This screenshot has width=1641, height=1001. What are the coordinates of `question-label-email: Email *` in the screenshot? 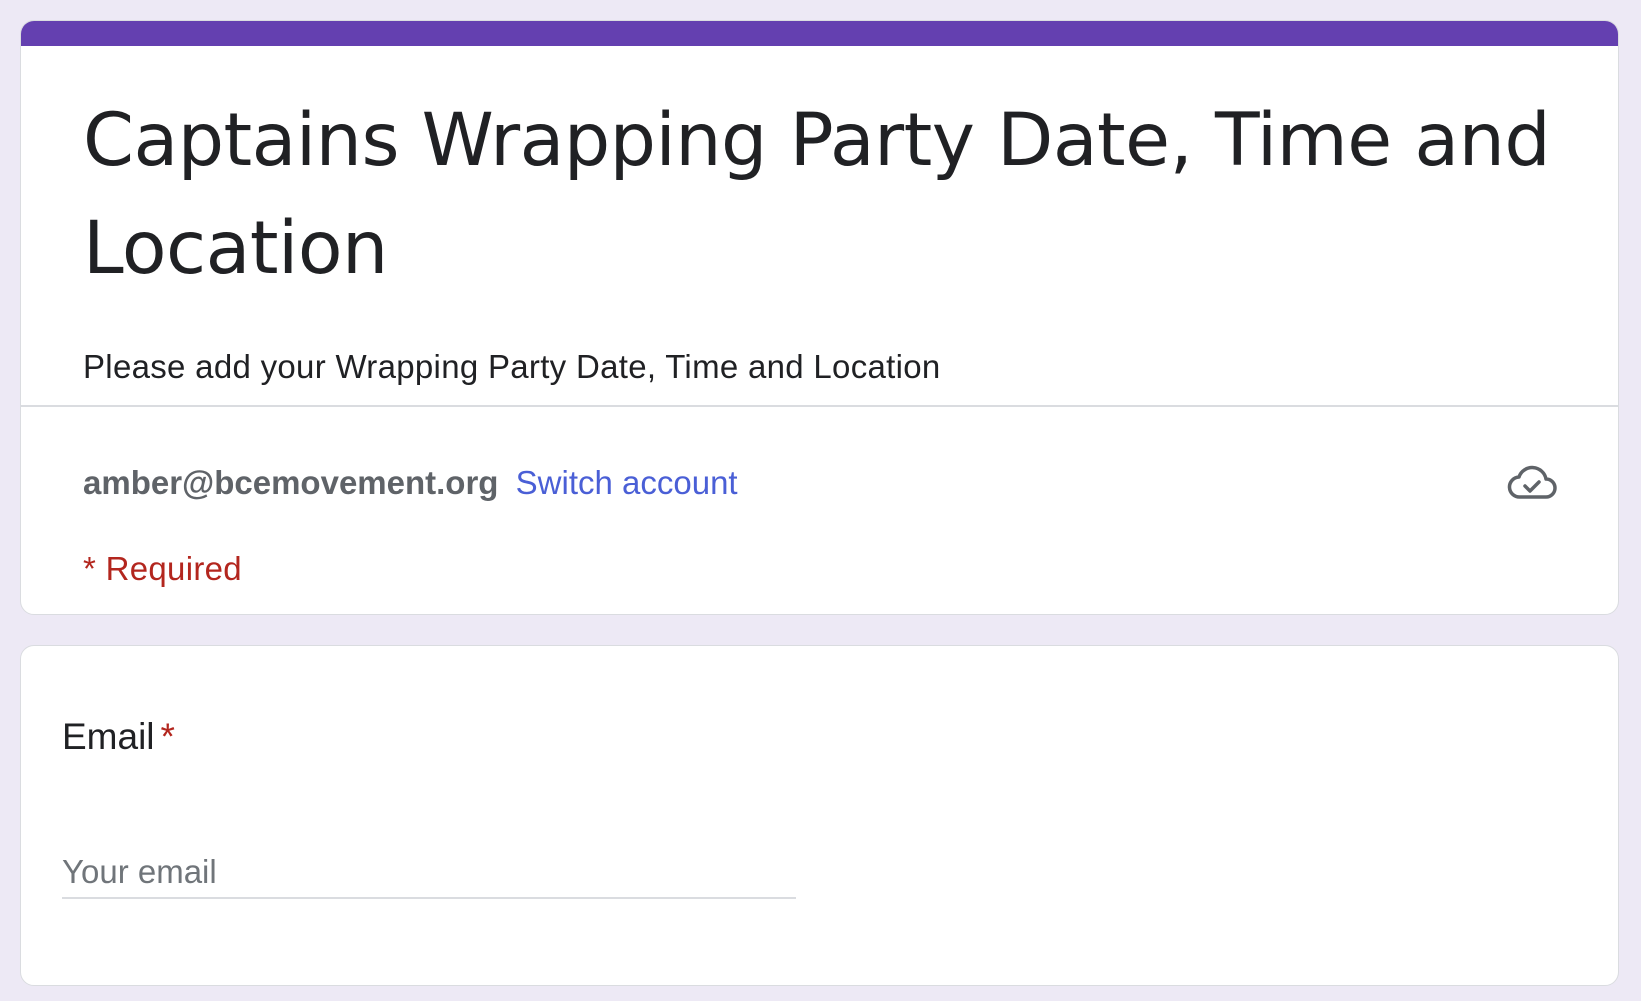 It's located at (118, 737).